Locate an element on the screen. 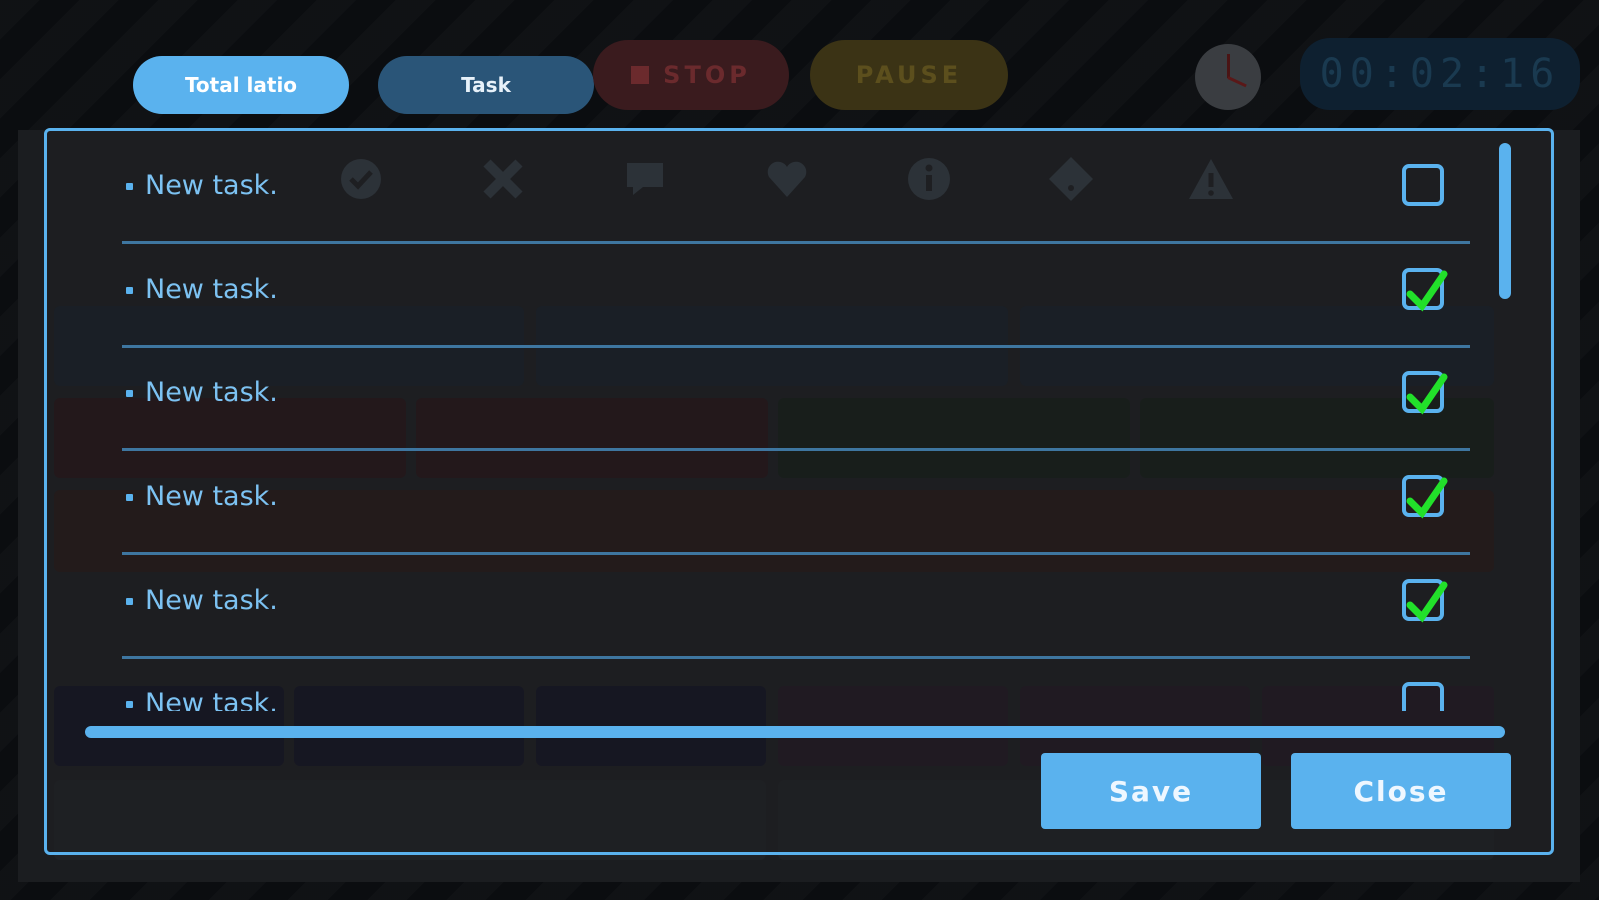 The width and height of the screenshot is (1599, 900). tab-total-latio: Total latio is located at coordinates (241, 85).